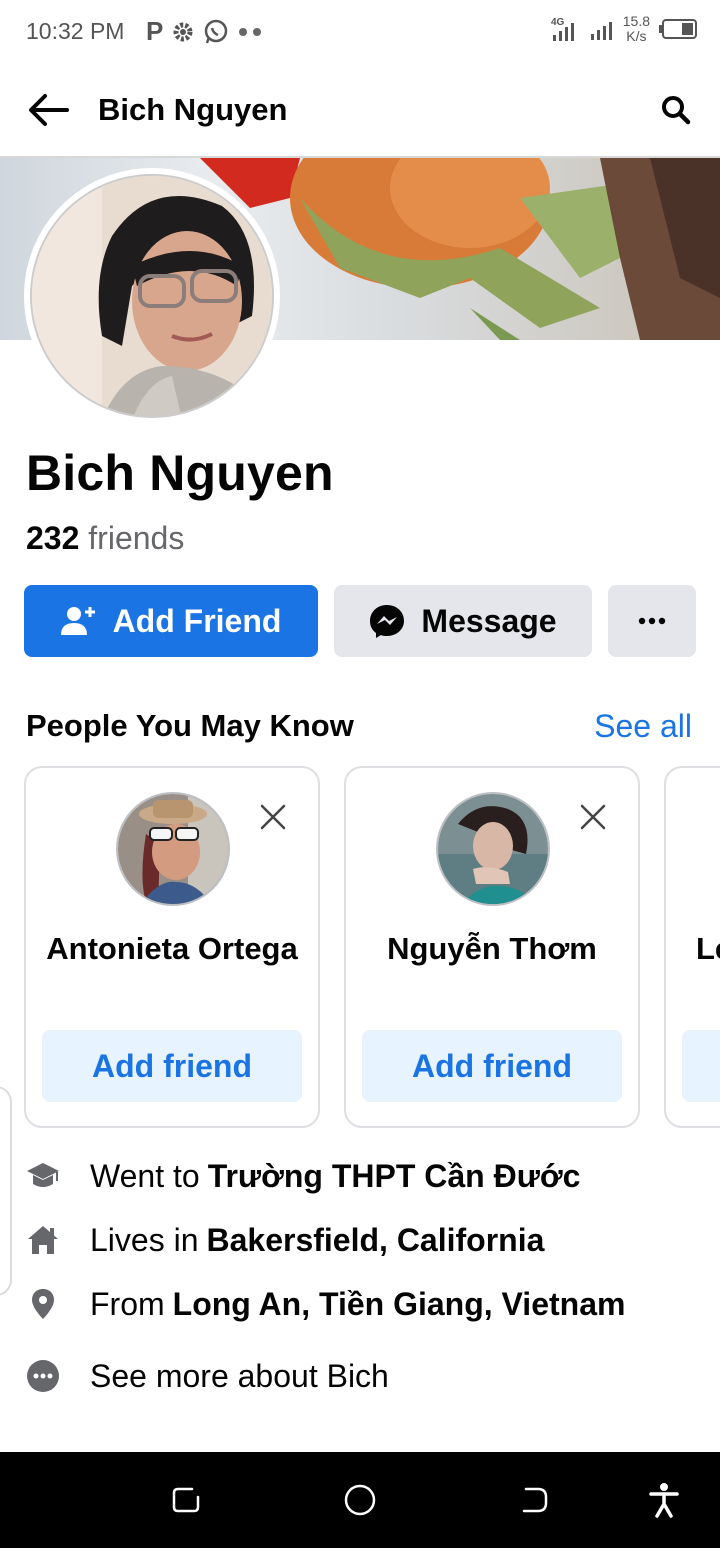 The image size is (720, 1548). Describe the element at coordinates (250, 31) in the screenshot. I see `more-dots-icon` at that location.